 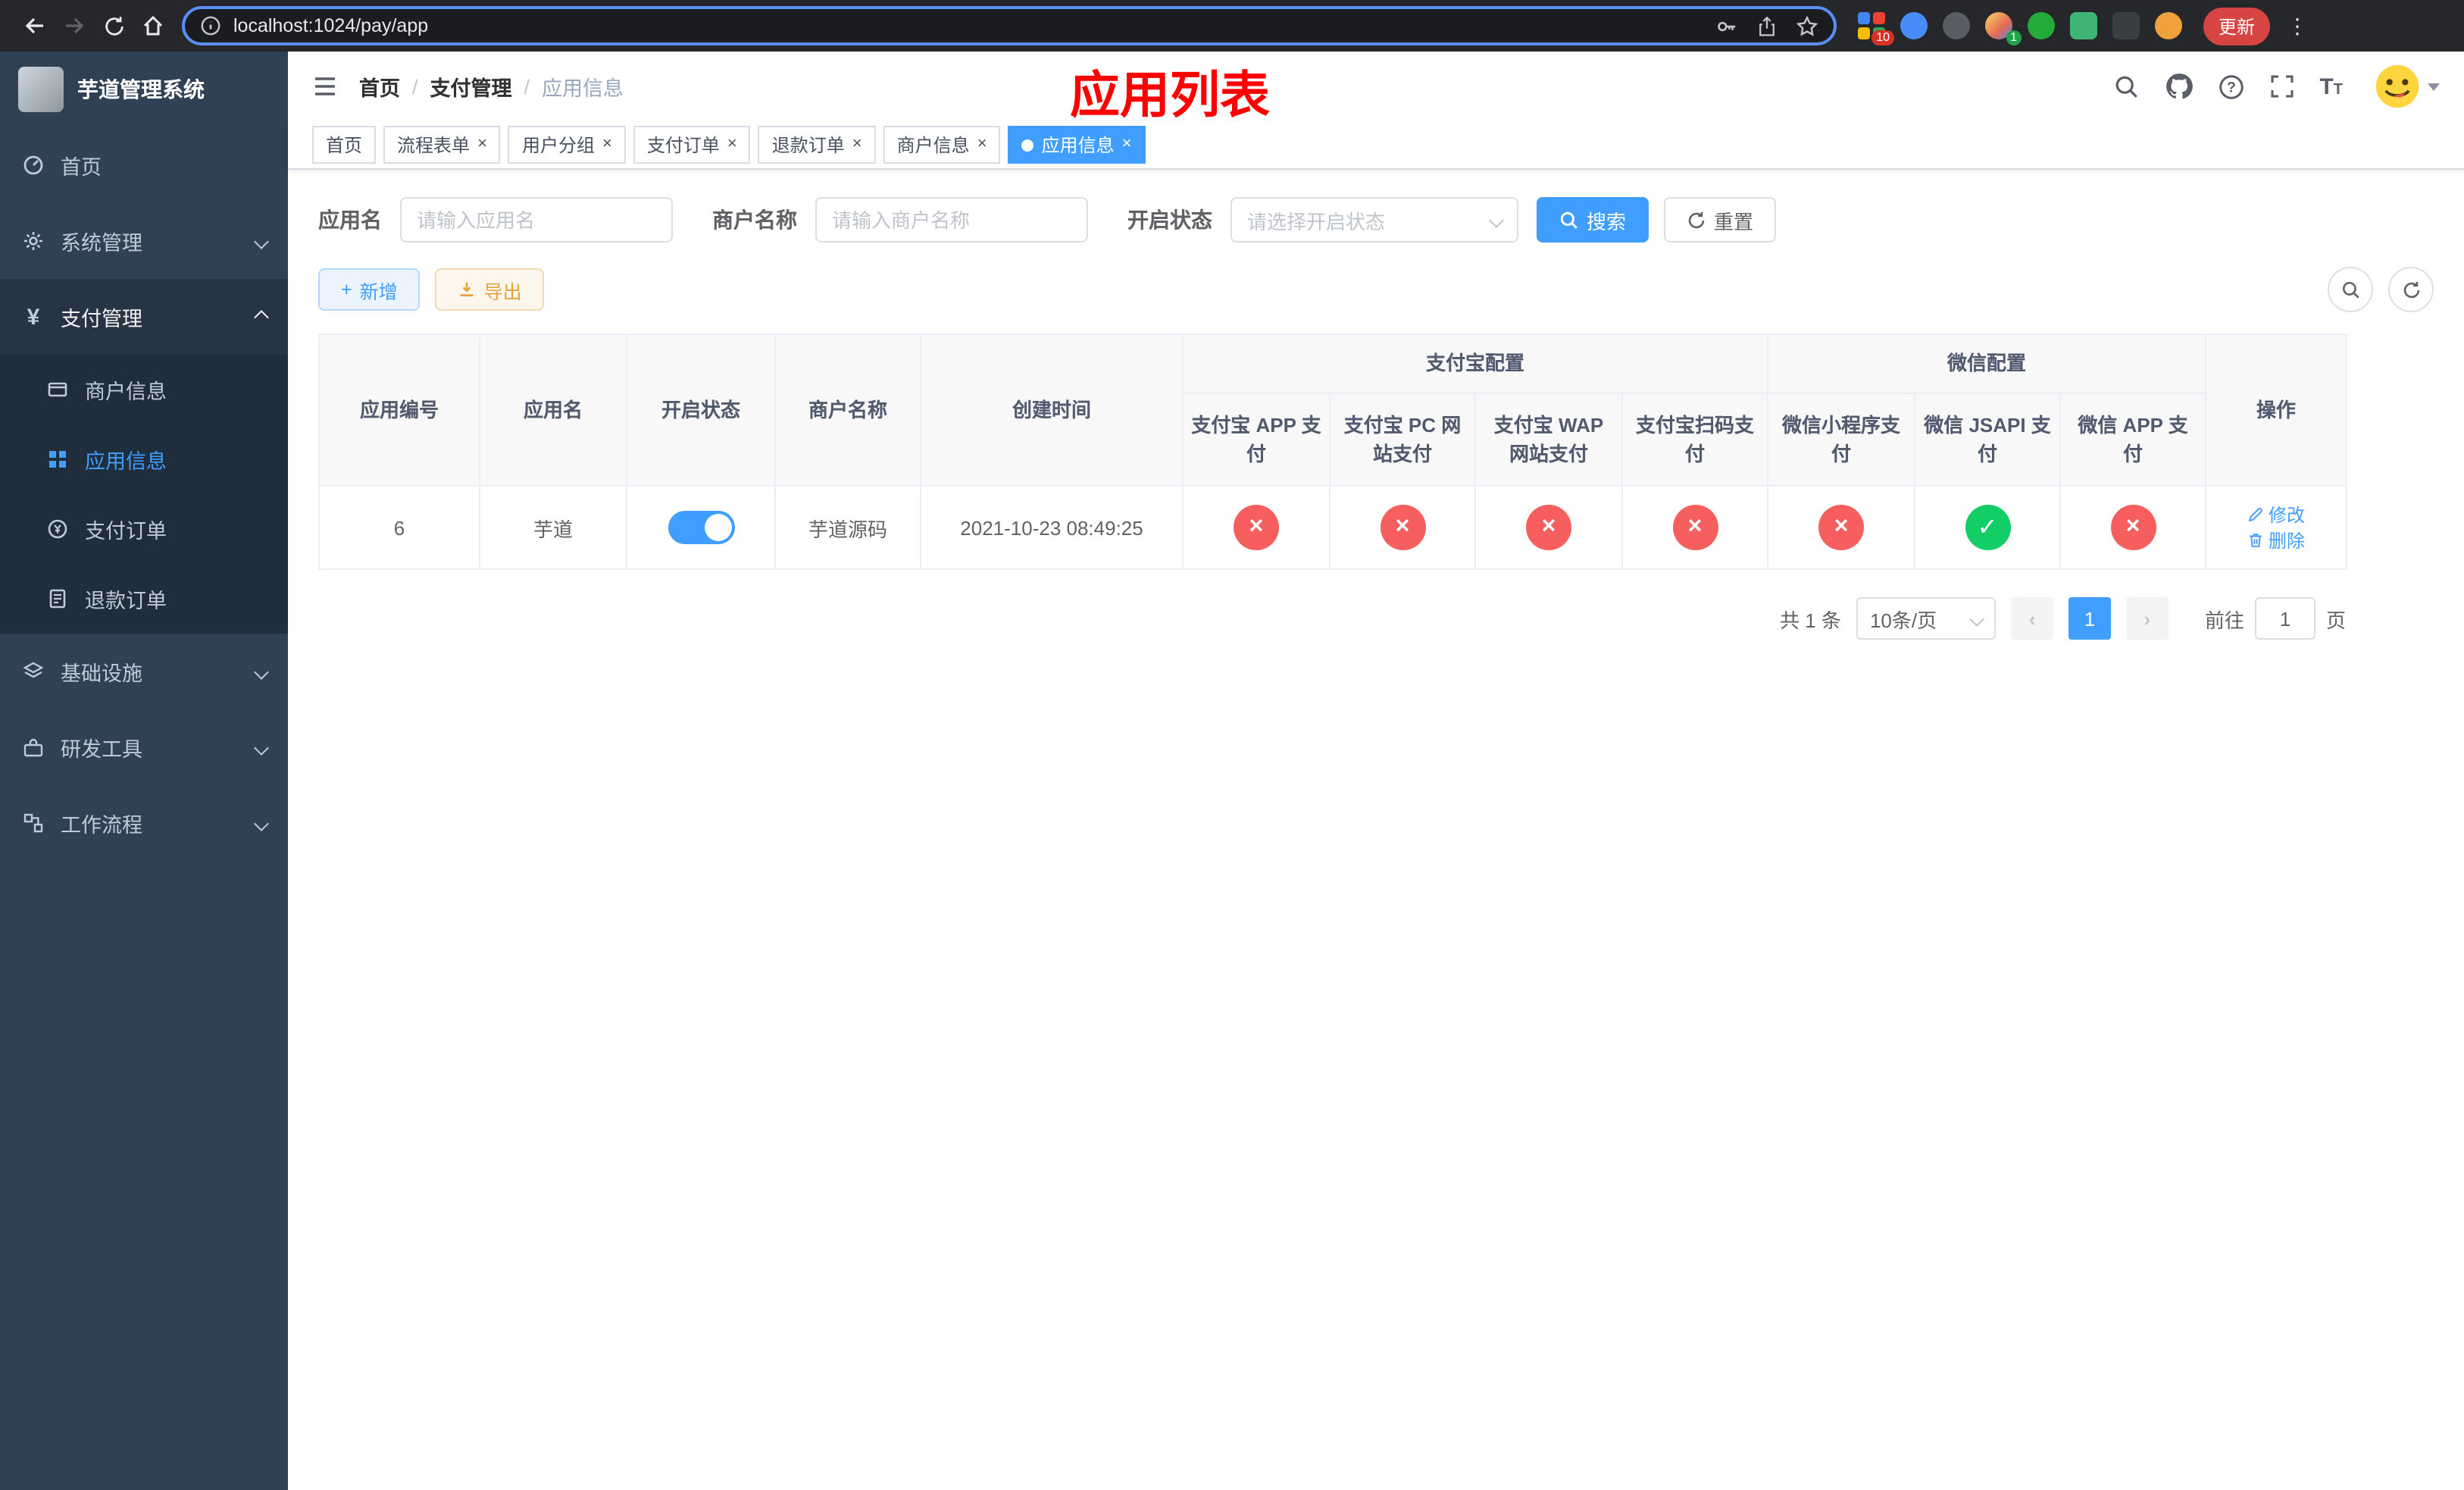 What do you see at coordinates (2031, 618) in the screenshot?
I see `prev-page-button: ‹` at bounding box center [2031, 618].